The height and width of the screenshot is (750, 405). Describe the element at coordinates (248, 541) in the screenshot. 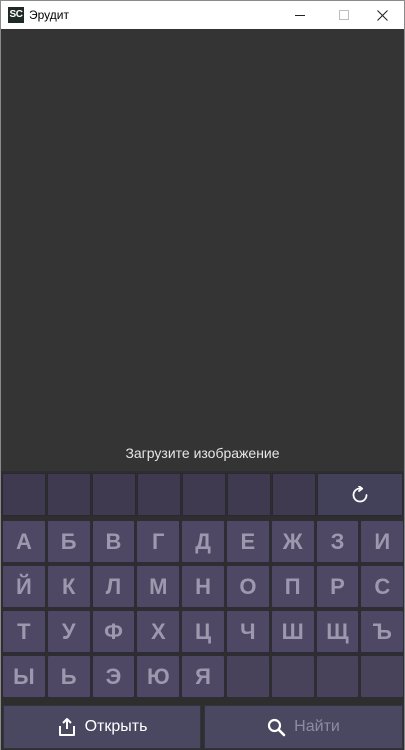

I see `letter-key: Е` at that location.